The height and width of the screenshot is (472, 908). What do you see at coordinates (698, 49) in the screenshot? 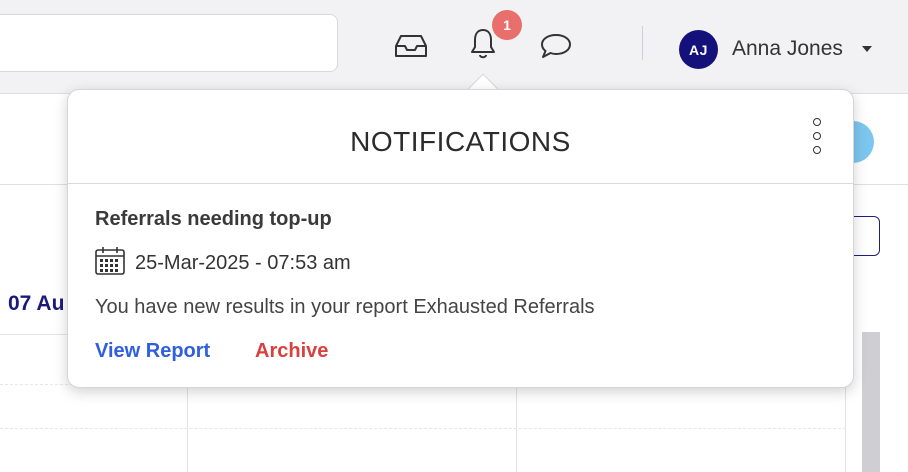
I see `avatar: AJ` at bounding box center [698, 49].